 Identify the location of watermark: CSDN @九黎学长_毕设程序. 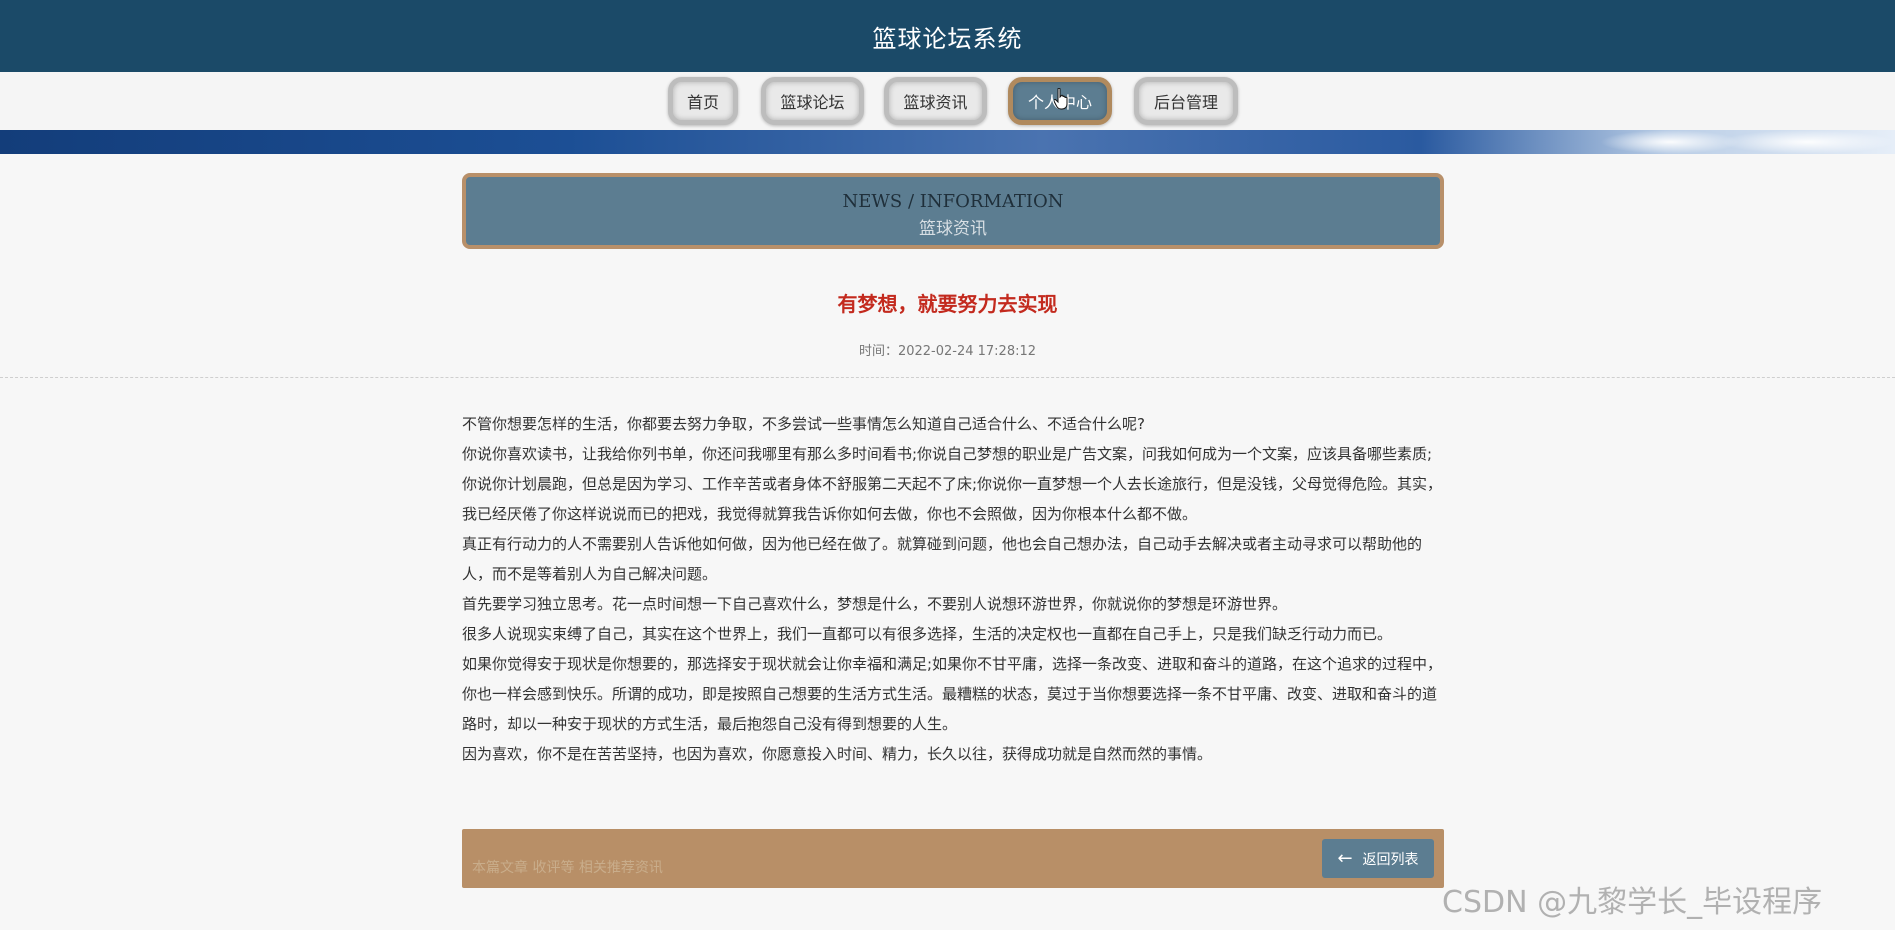
(1632, 902).